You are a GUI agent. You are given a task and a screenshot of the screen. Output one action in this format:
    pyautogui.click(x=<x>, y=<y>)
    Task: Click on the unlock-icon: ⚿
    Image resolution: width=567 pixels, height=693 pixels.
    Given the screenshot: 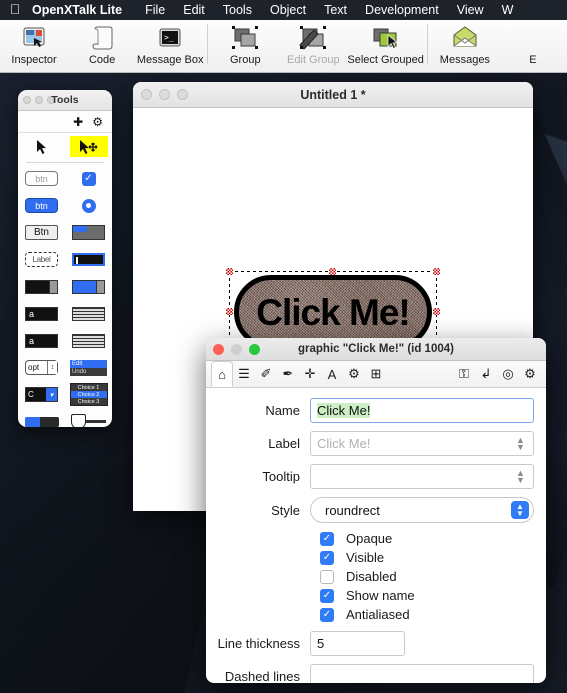 What is the action you would take?
    pyautogui.click(x=464, y=374)
    